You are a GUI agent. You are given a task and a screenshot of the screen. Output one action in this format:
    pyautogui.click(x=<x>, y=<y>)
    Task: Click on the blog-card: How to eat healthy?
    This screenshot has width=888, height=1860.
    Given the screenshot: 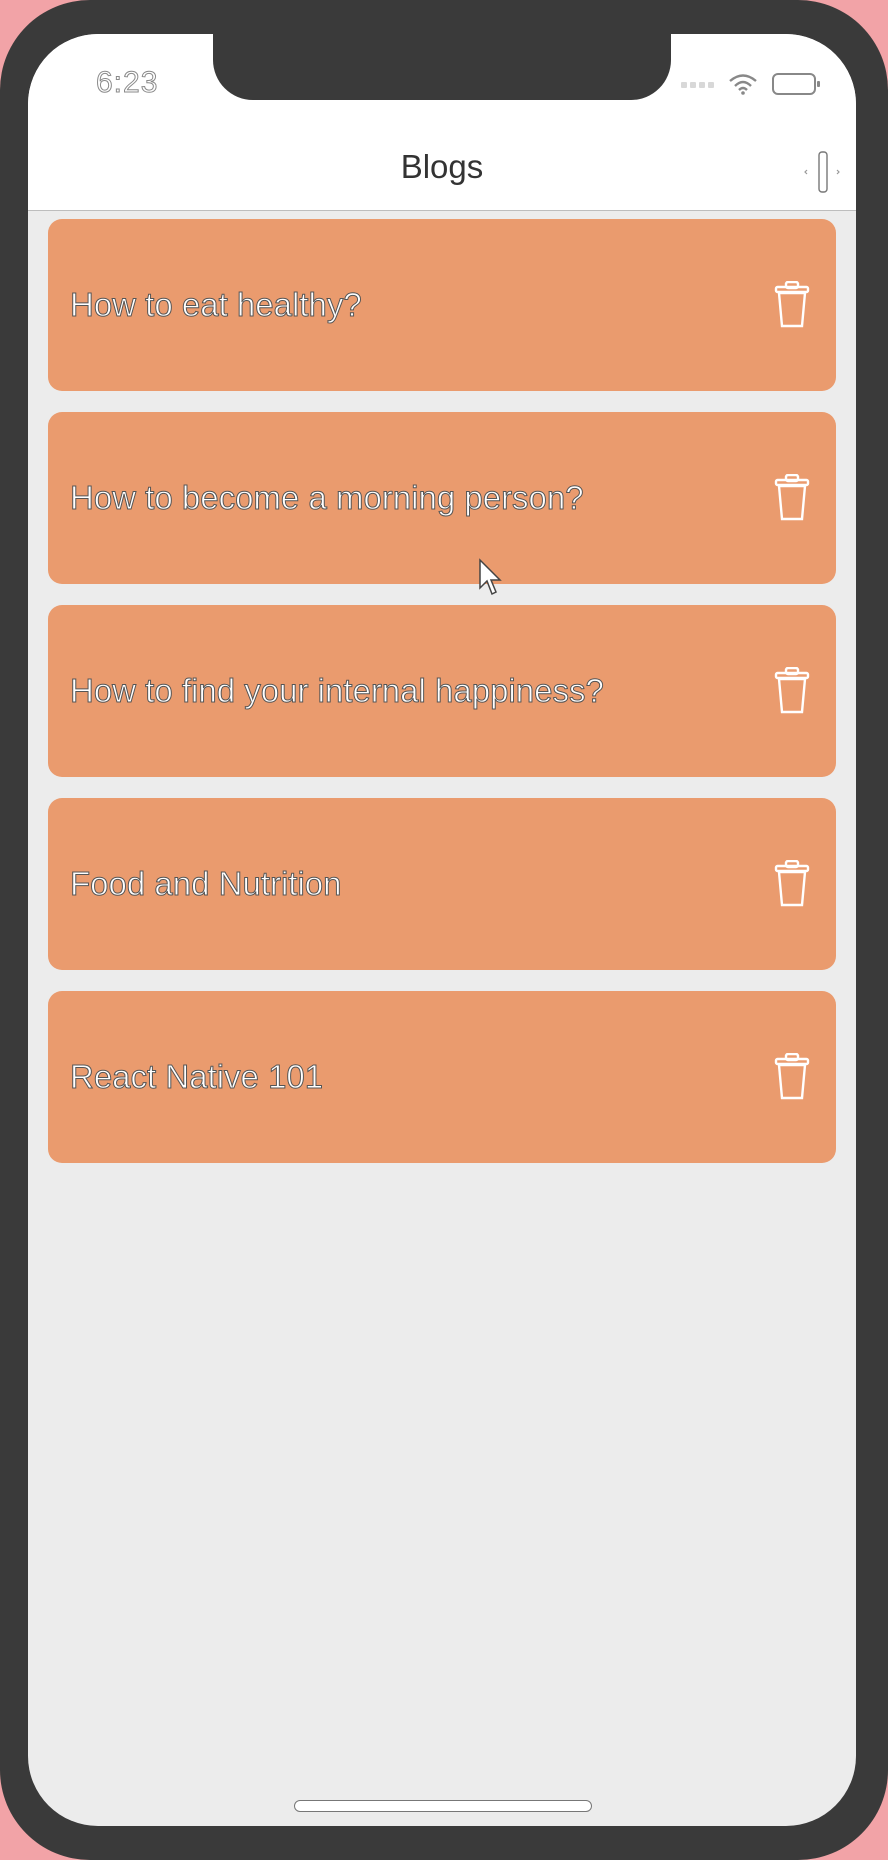 What is the action you would take?
    pyautogui.click(x=442, y=305)
    